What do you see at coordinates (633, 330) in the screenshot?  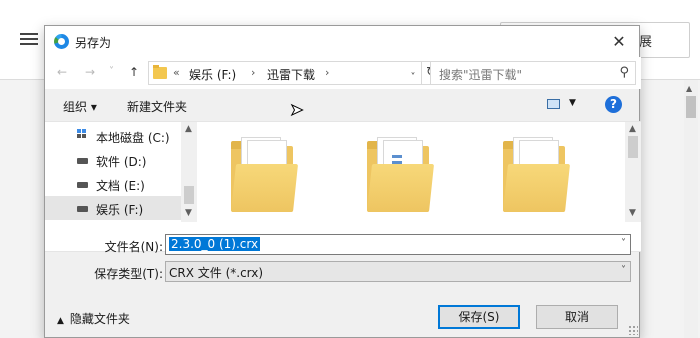 I see `resize-grip-icon` at bounding box center [633, 330].